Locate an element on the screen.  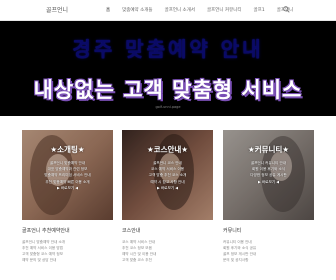
hero-url: golf-unni.page is located at coordinates (168, 107).